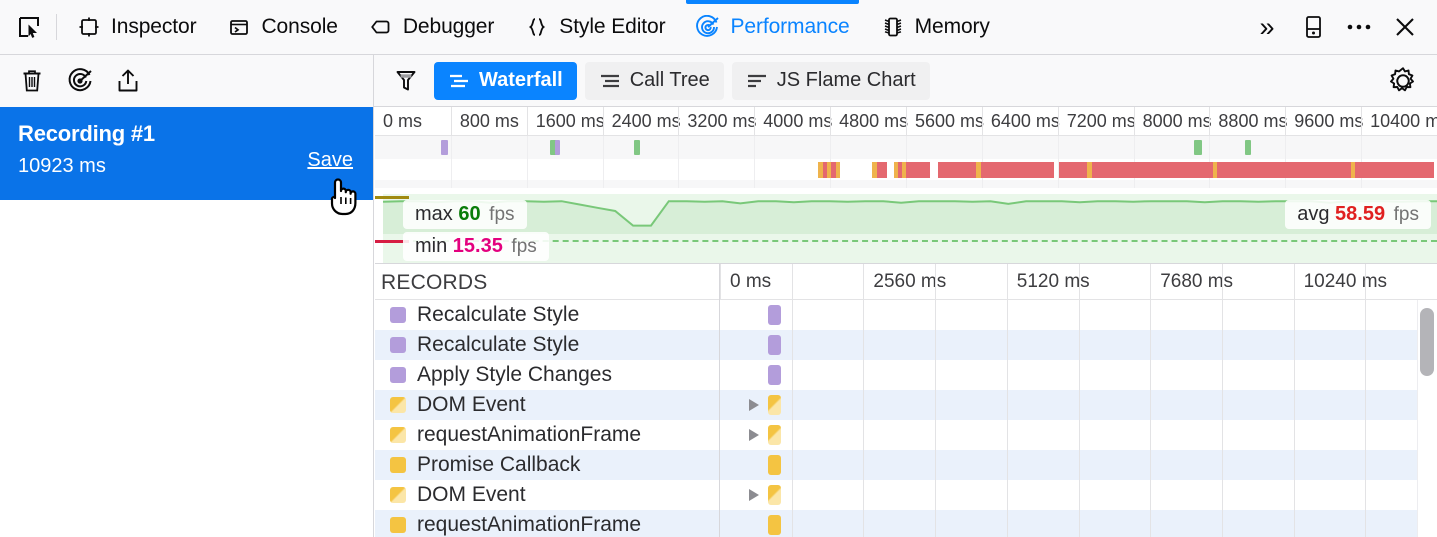 The height and width of the screenshot is (537, 1437). I want to click on waterfall-icon, so click(459, 81).